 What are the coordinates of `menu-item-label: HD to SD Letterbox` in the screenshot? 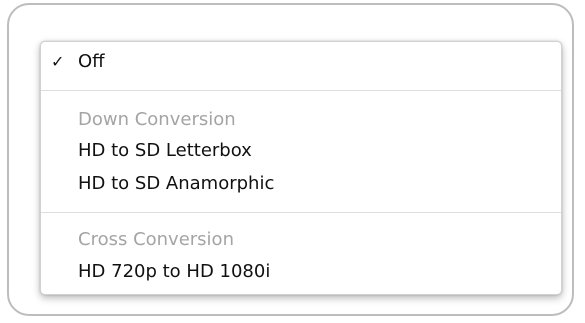 It's located at (165, 150).